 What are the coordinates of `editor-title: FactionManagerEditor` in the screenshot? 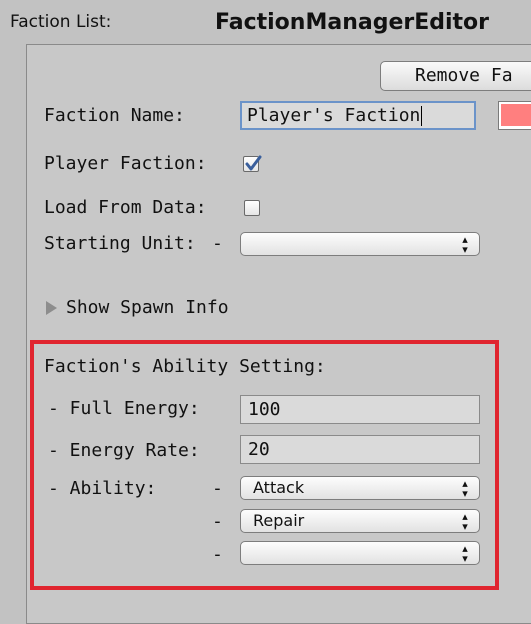 It's located at (352, 22).